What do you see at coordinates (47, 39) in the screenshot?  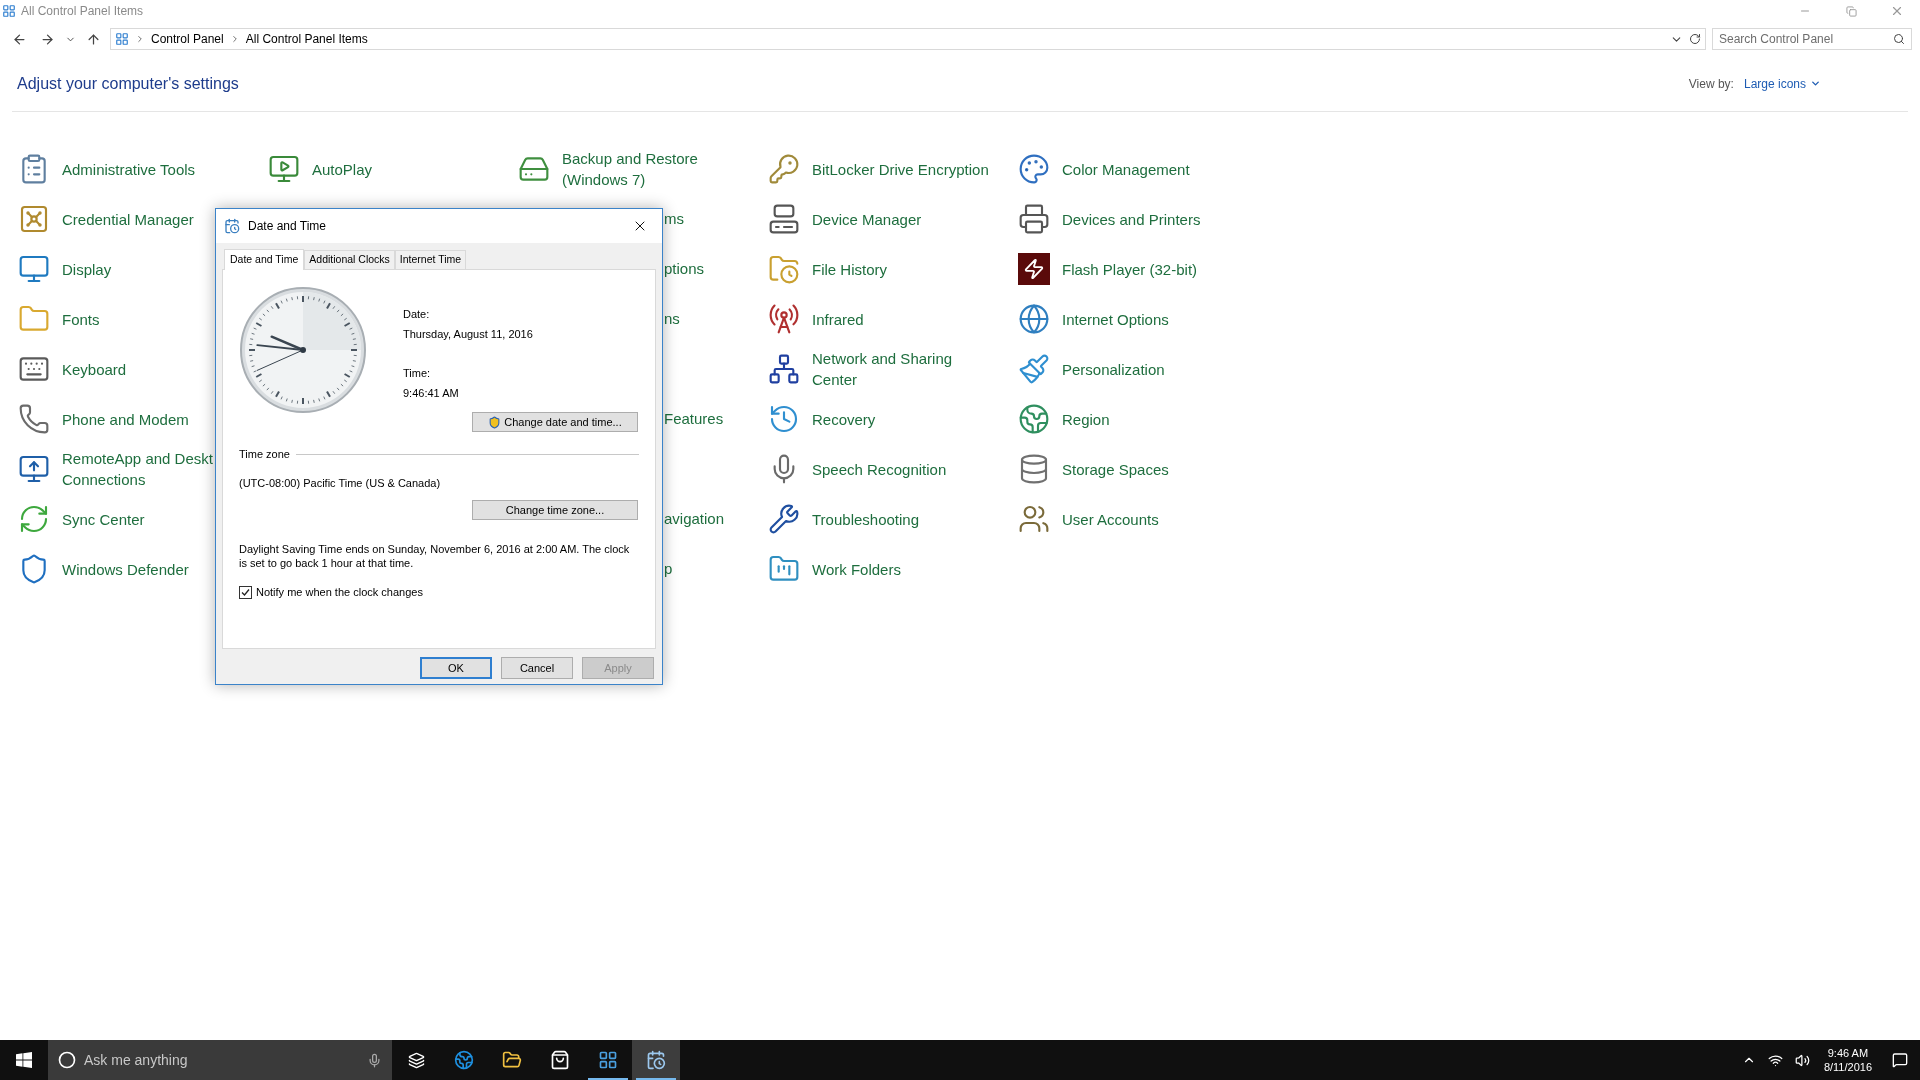 I see `forward-arrow-icon` at bounding box center [47, 39].